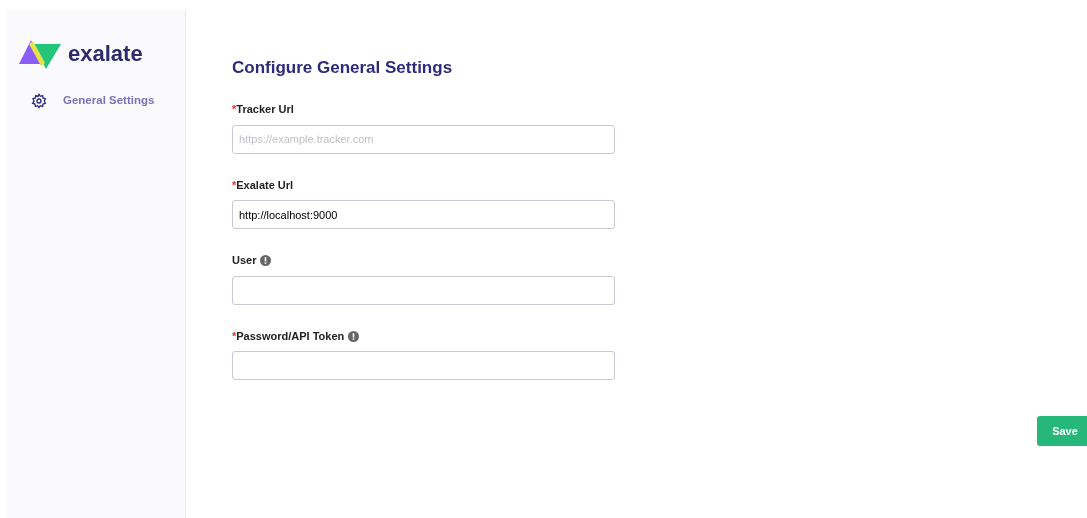 The image size is (1087, 518). I want to click on field-label: *Password/API Token, so click(288, 336).